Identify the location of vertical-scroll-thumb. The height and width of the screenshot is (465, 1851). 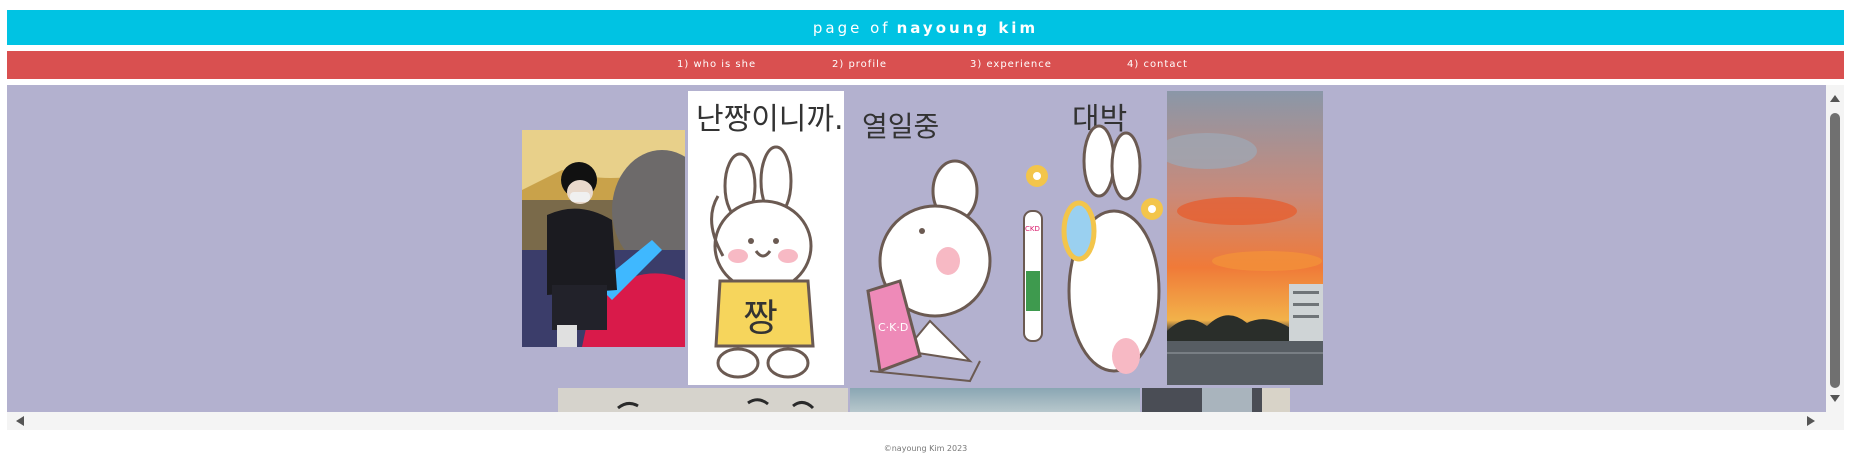
(1835, 250).